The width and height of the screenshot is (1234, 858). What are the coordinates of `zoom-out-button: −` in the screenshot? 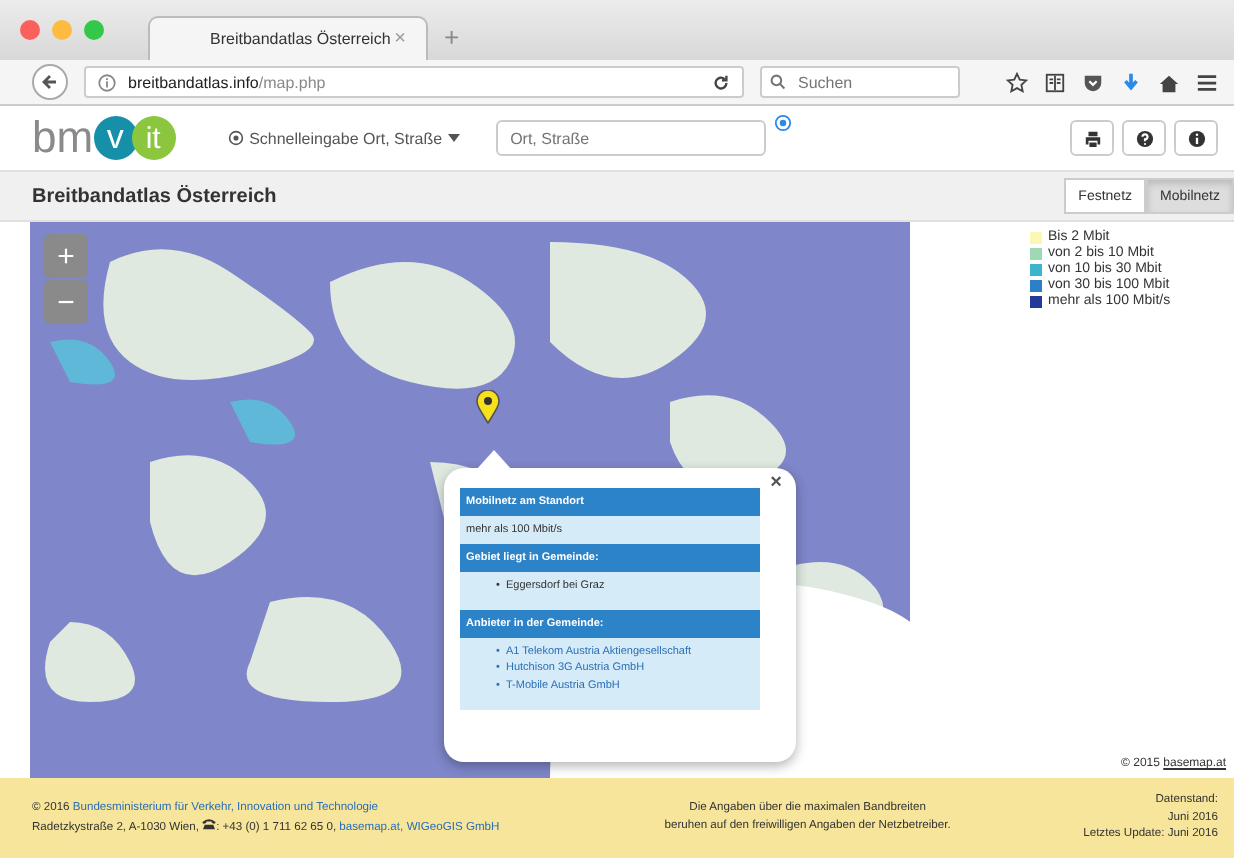 It's located at (66, 302).